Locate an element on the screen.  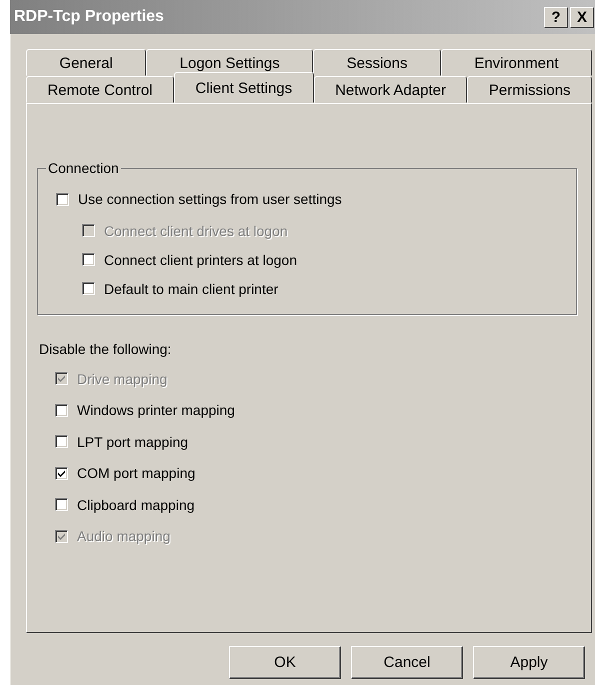
checkbox-label: LPT port mapping is located at coordinates (132, 442).